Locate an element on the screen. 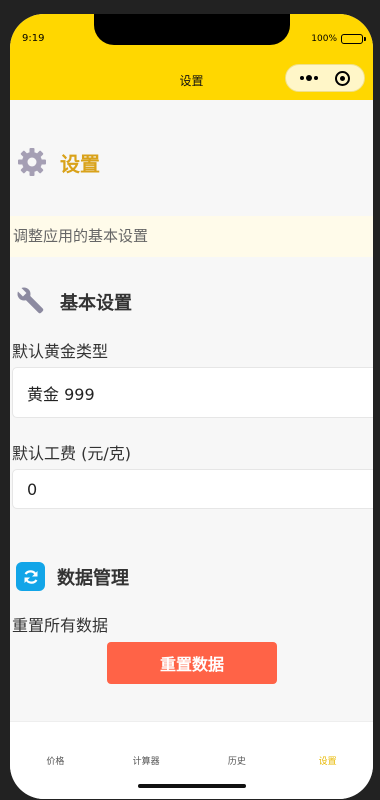 This screenshot has width=380, height=800. tab-settings: 设置 is located at coordinates (327, 760).